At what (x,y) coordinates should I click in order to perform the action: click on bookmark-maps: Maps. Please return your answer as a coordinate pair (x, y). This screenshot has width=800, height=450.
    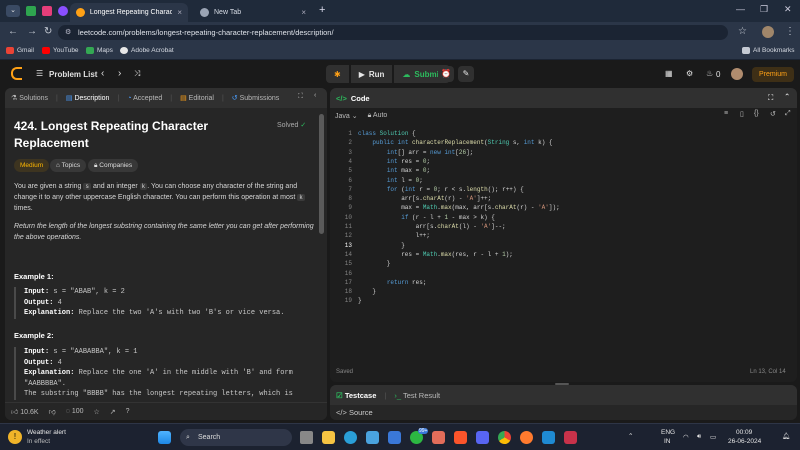
    Looking at the image, I should click on (99, 50).